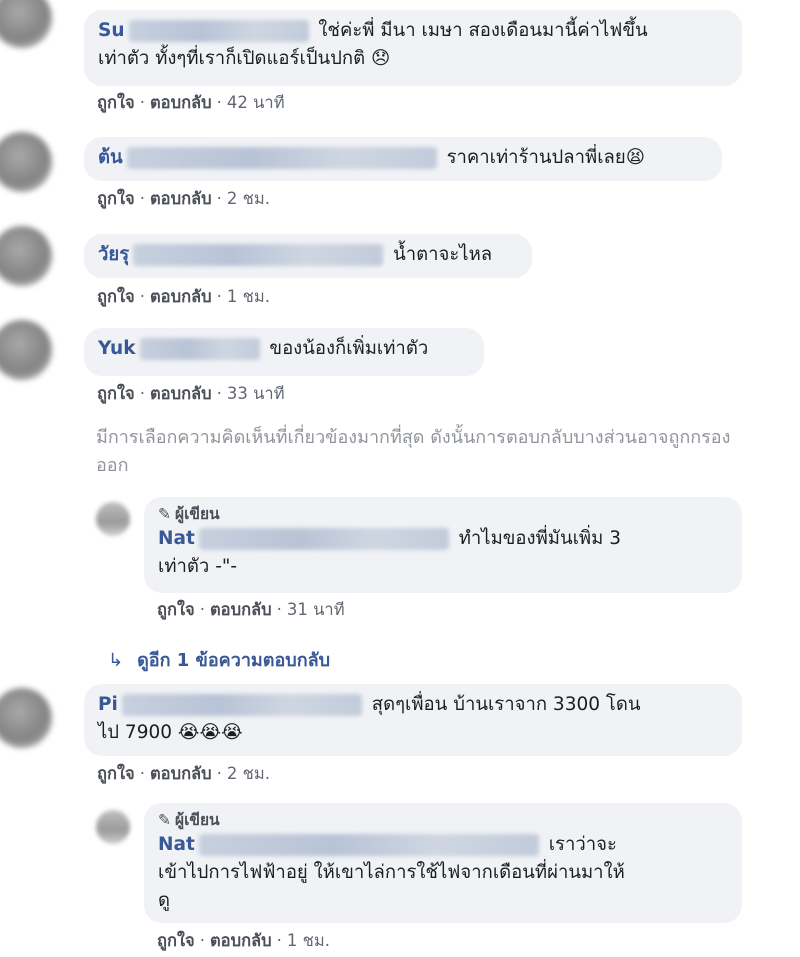  I want to click on comment-author: ต้น, so click(110, 157).